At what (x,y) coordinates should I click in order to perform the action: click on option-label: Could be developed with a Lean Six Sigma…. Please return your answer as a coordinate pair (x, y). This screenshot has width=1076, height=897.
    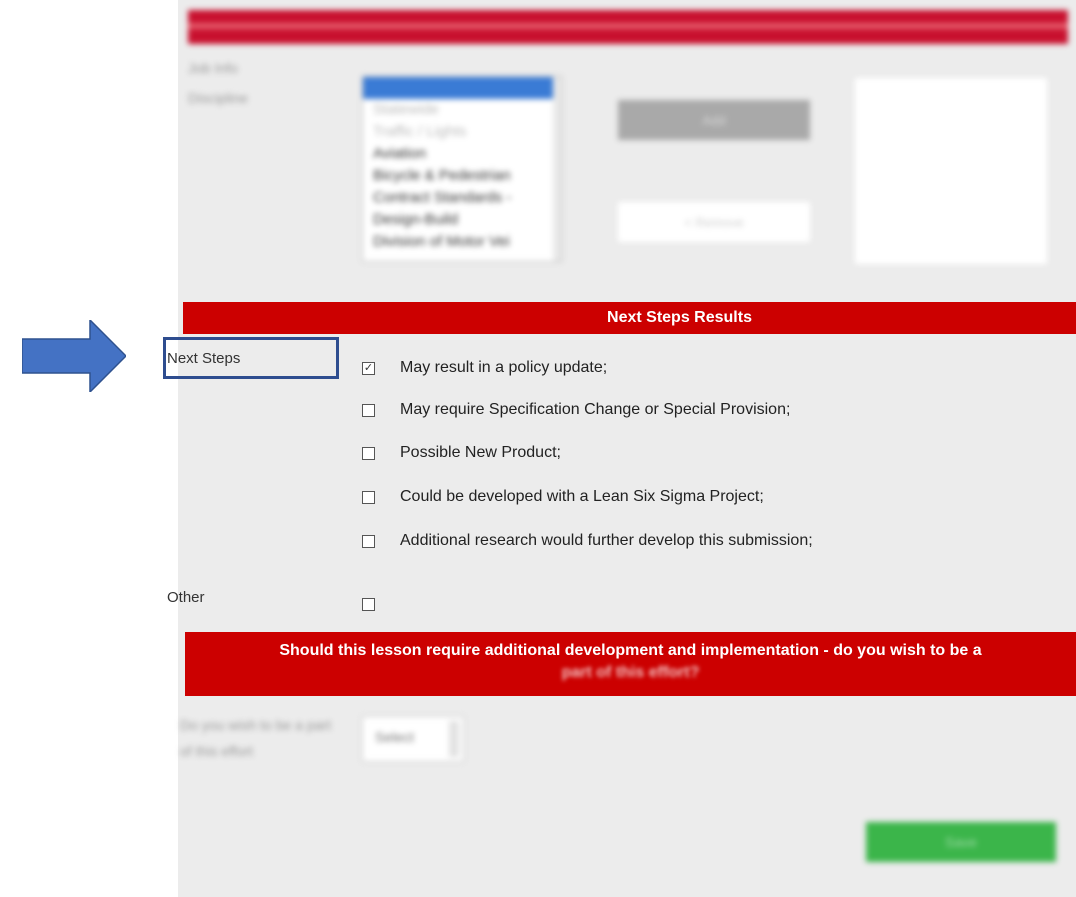
    Looking at the image, I should click on (582, 496).